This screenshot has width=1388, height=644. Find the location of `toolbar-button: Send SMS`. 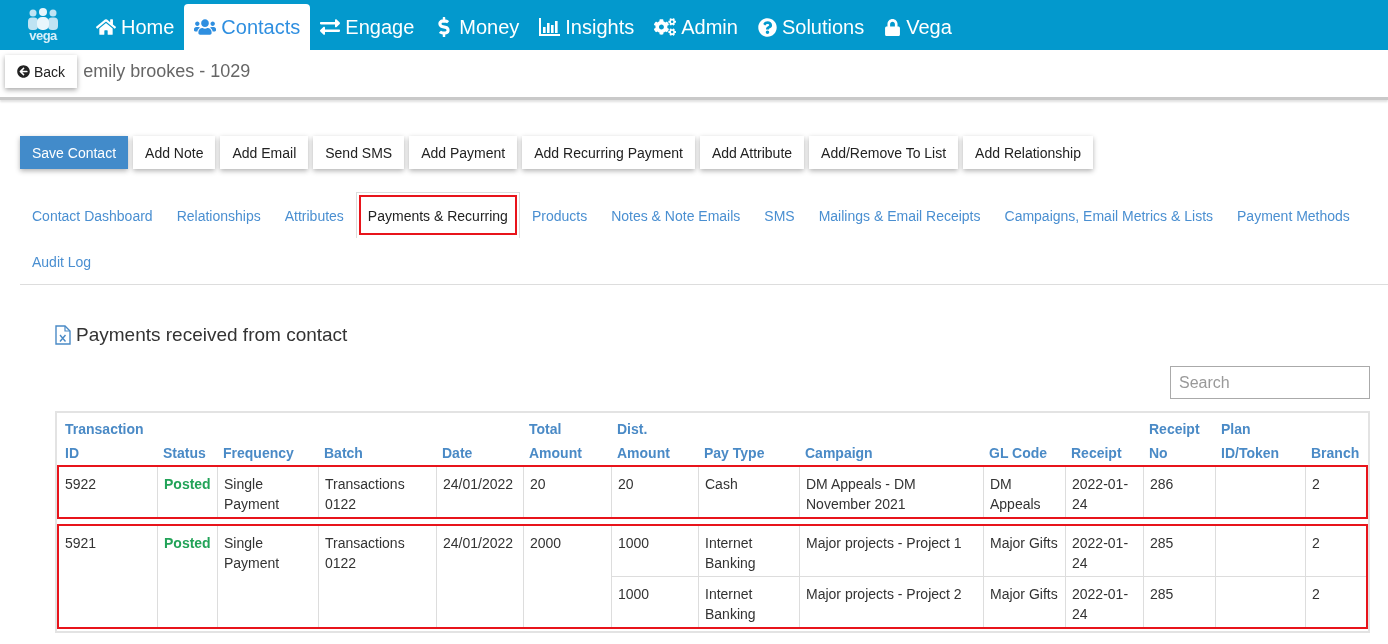

toolbar-button: Send SMS is located at coordinates (359, 152).